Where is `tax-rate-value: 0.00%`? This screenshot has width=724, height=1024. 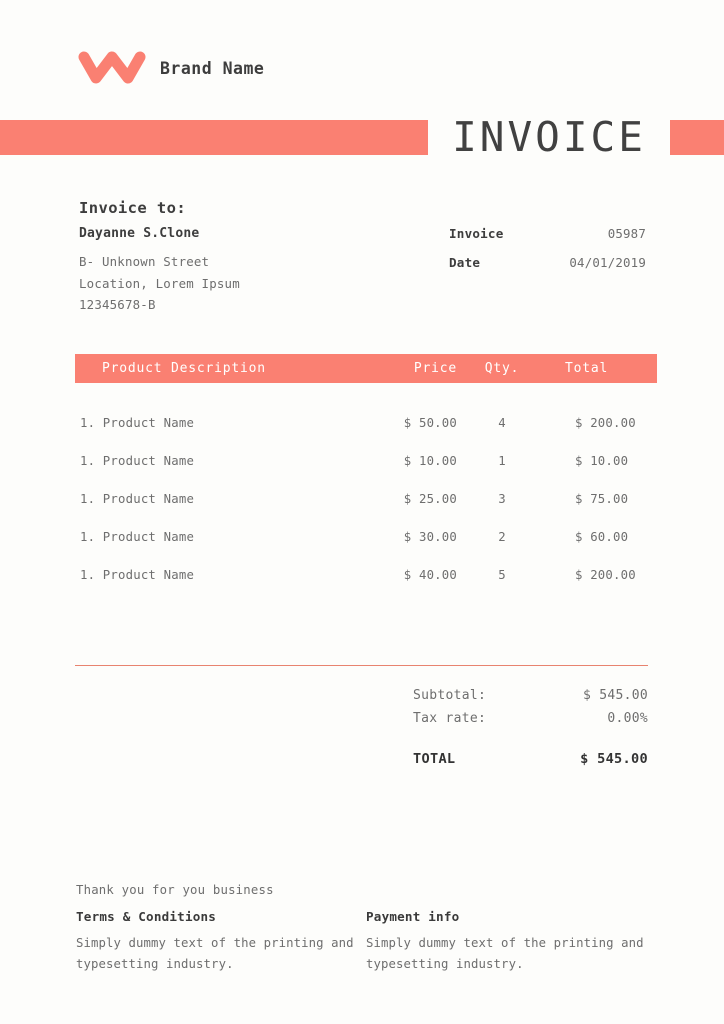 tax-rate-value: 0.00% is located at coordinates (627, 718).